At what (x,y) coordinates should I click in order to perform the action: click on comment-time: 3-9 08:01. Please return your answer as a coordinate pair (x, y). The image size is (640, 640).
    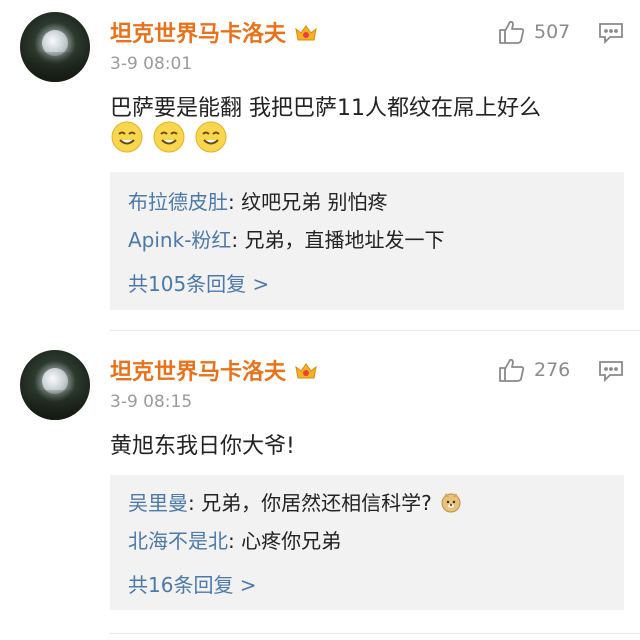
    Looking at the image, I should click on (151, 64).